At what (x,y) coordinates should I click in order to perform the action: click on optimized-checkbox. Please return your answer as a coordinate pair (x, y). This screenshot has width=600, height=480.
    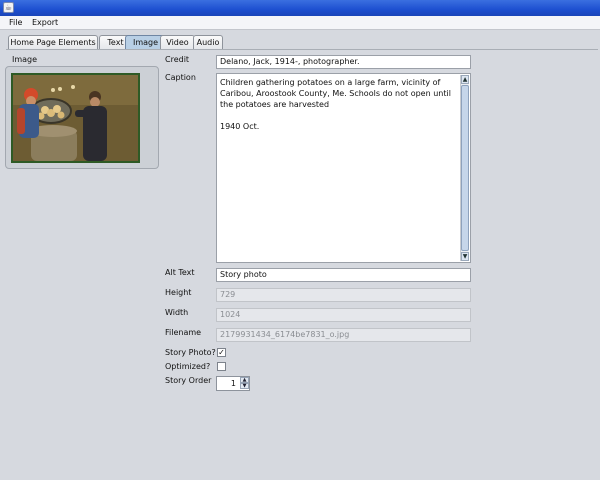
    Looking at the image, I should click on (221, 366).